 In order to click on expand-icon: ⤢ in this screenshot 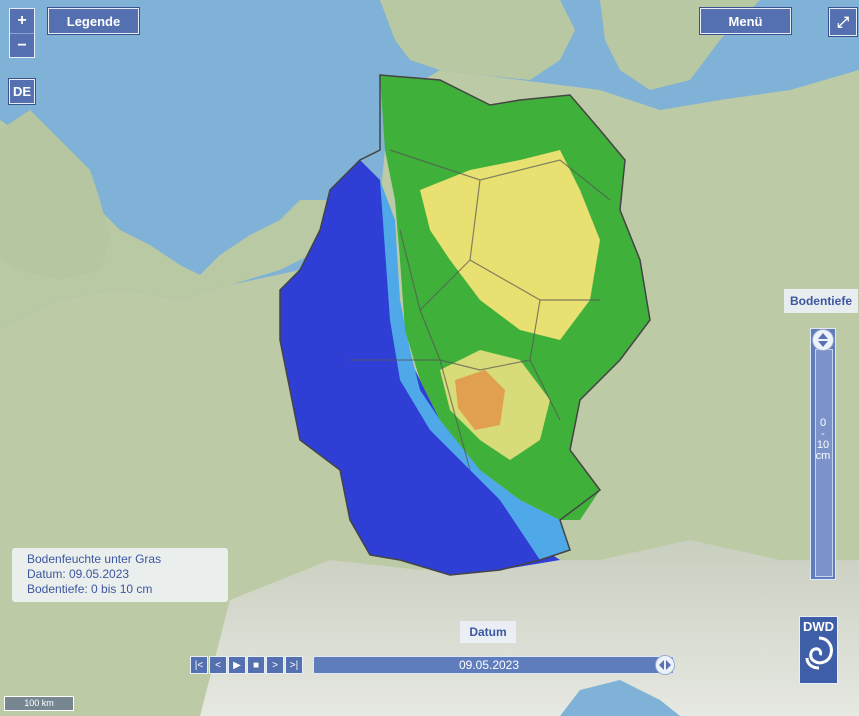, I will do `click(842, 22)`.